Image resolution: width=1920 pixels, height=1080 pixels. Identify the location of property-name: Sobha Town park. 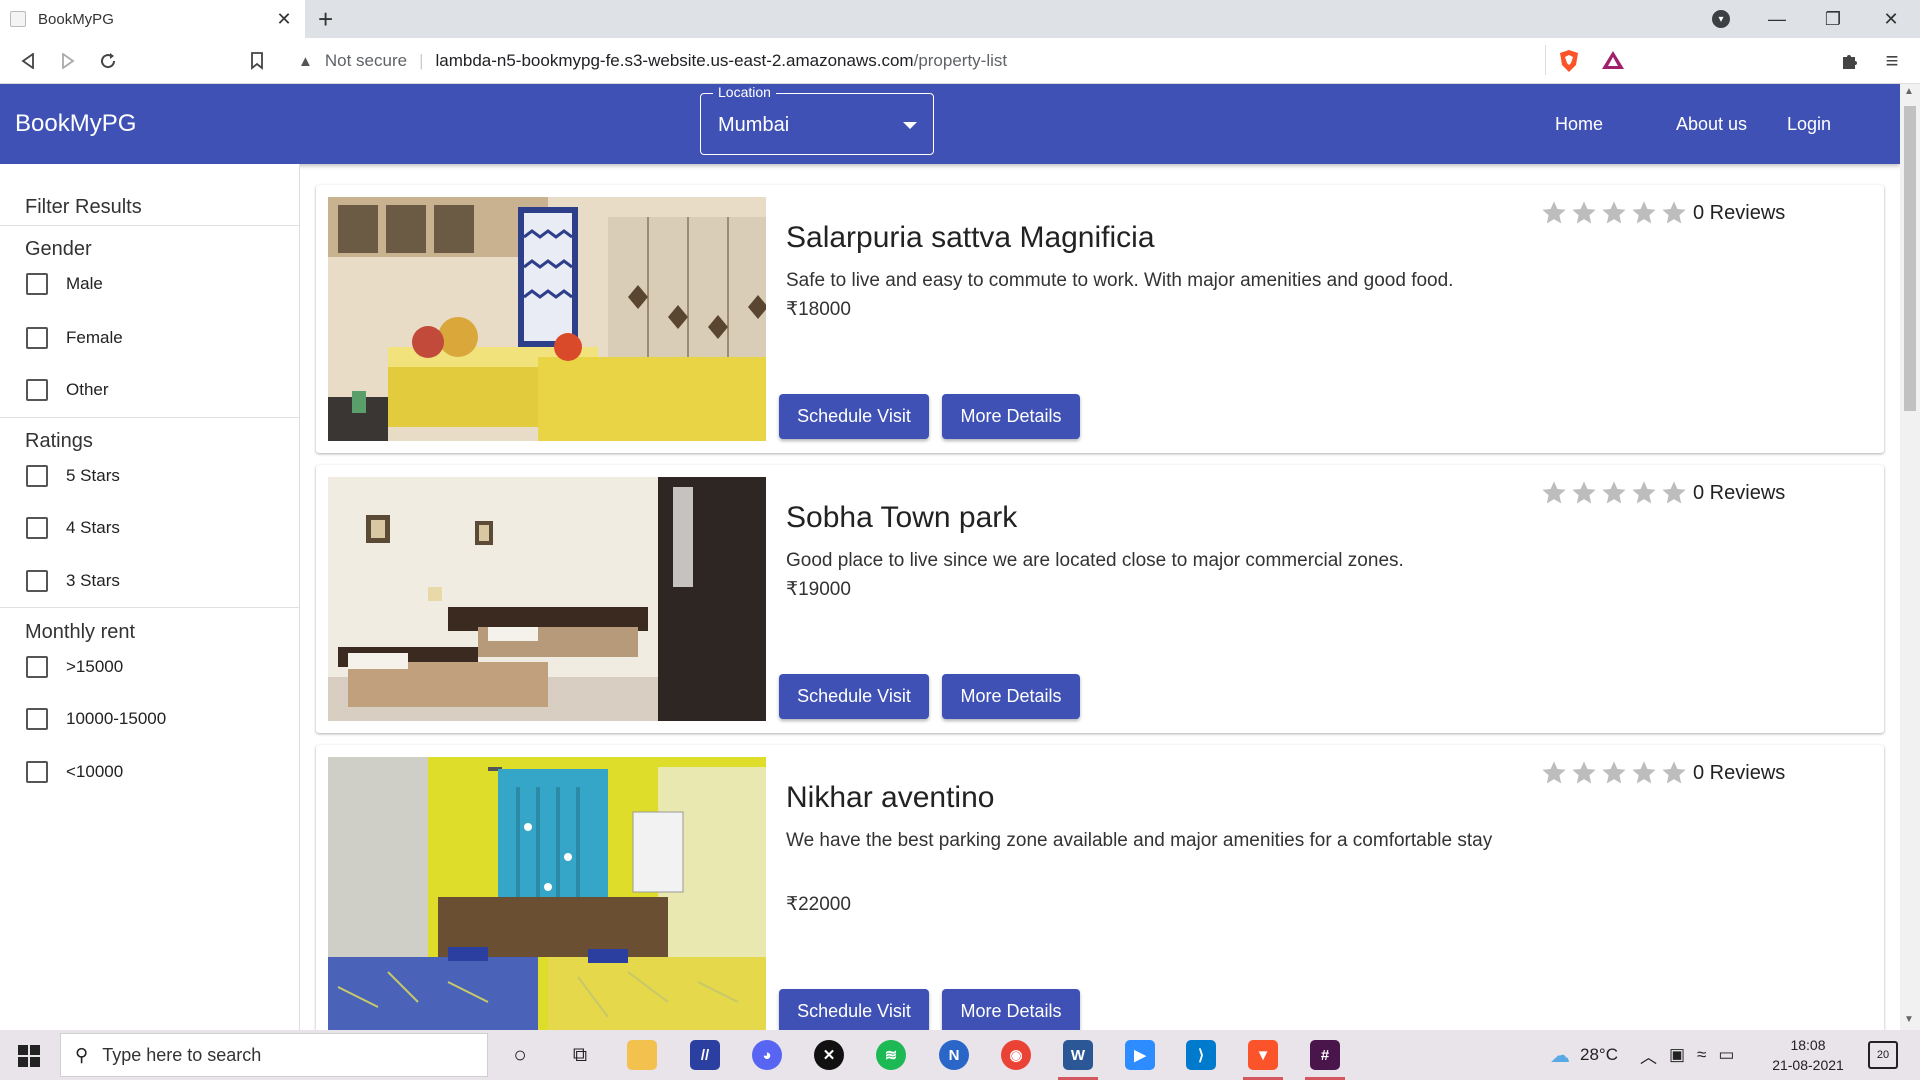
(901, 518).